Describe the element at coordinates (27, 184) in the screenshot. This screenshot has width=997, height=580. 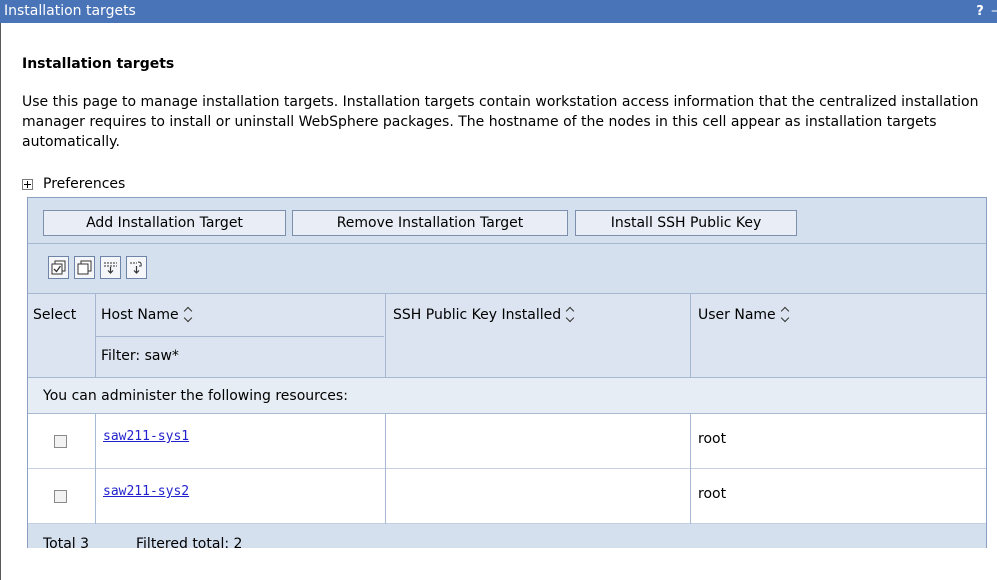
I see `expand-plus-icon` at that location.